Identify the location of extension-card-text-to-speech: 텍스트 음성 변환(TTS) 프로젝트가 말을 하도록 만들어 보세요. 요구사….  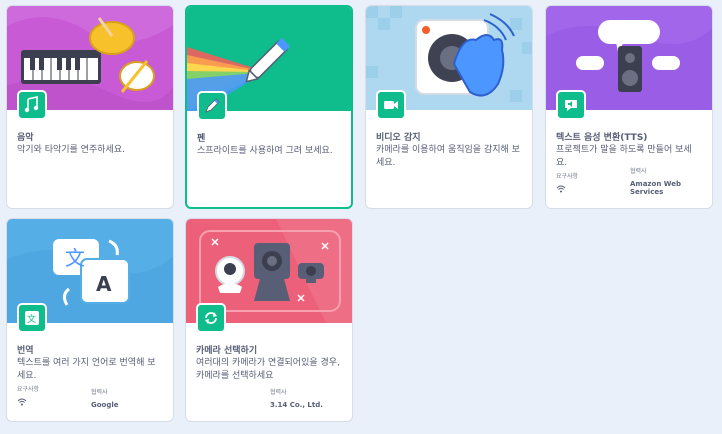
(629, 107).